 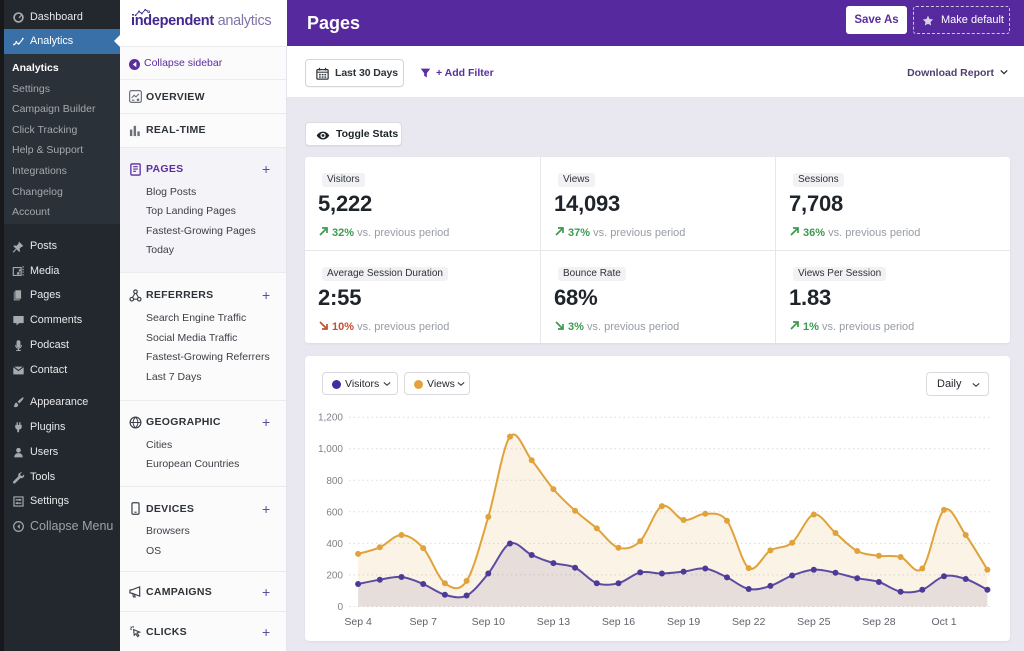 I want to click on svg-text: Sep 16, so click(x=618, y=622).